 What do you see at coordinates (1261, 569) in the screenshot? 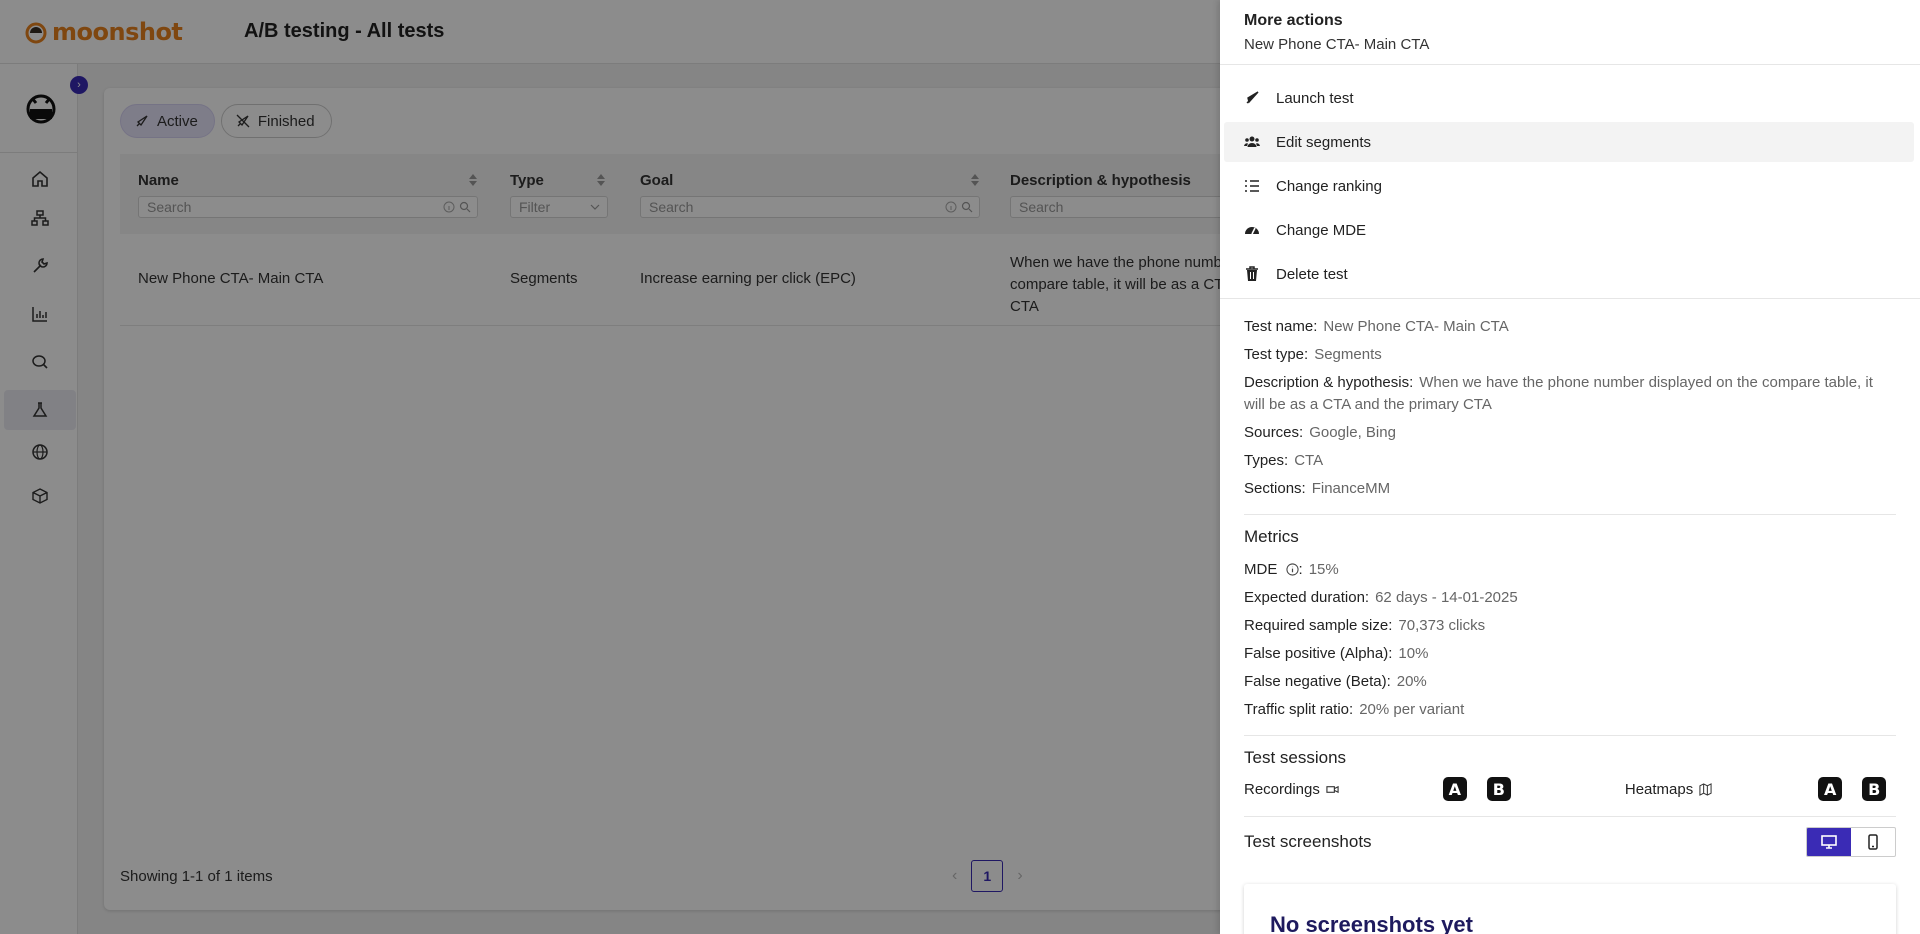
I see `metric-label: MDE` at bounding box center [1261, 569].